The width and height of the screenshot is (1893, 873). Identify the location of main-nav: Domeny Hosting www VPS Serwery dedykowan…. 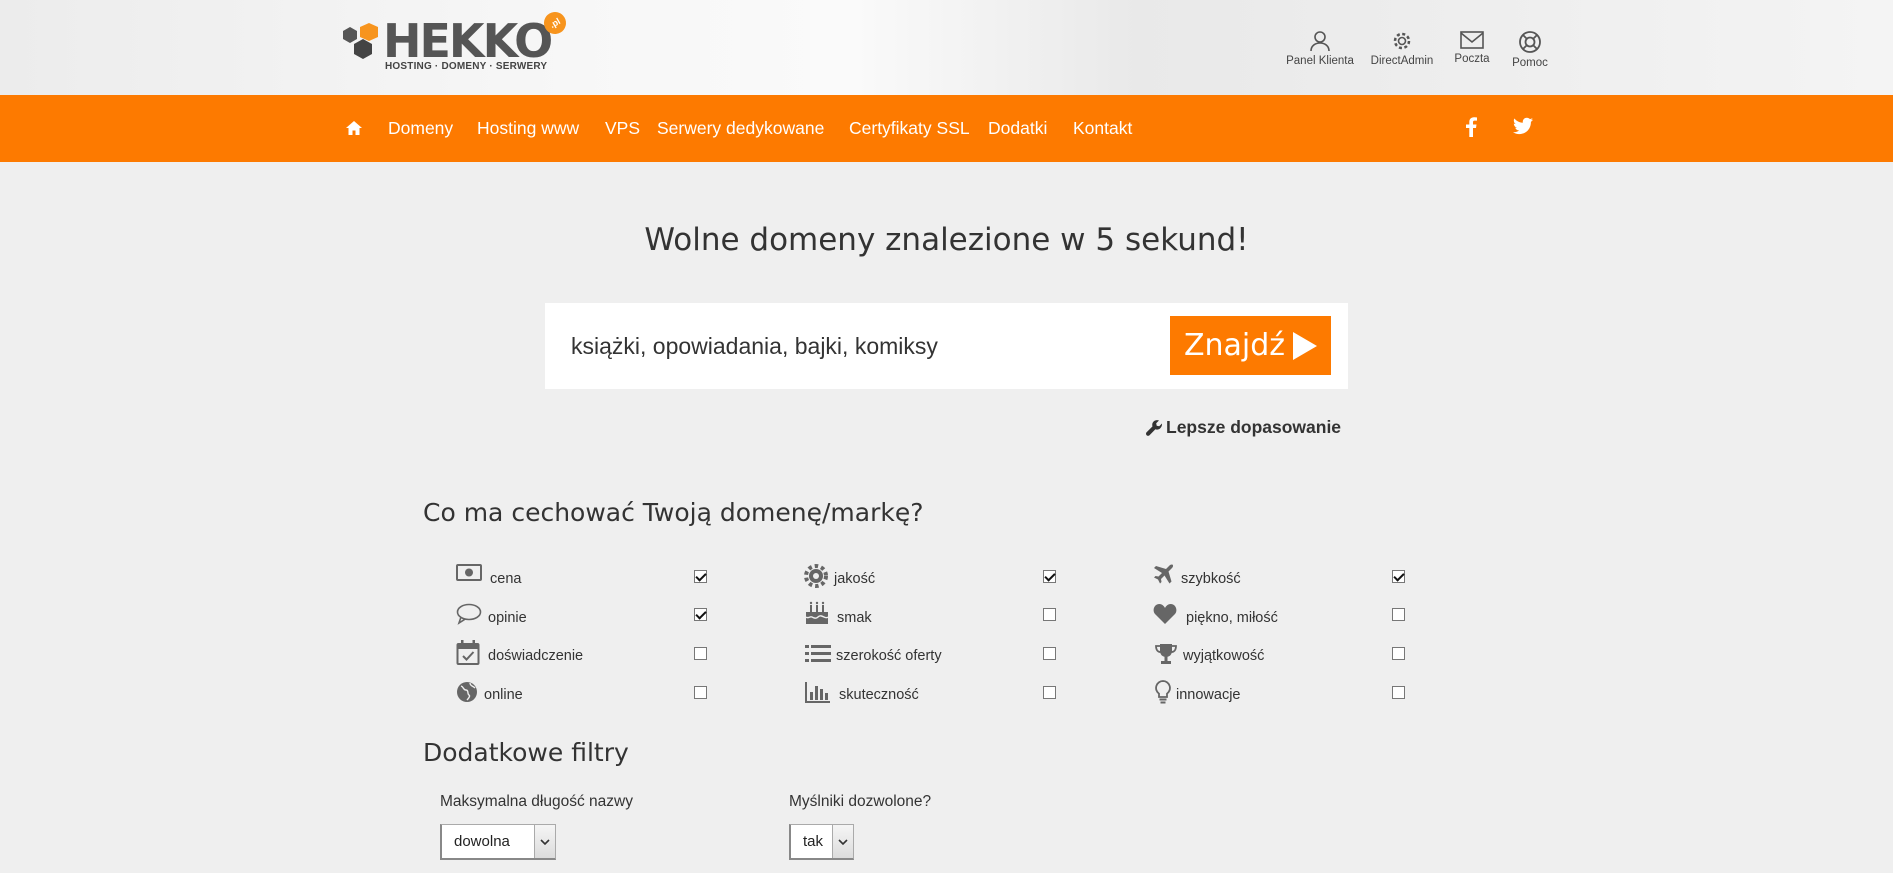
(946, 128).